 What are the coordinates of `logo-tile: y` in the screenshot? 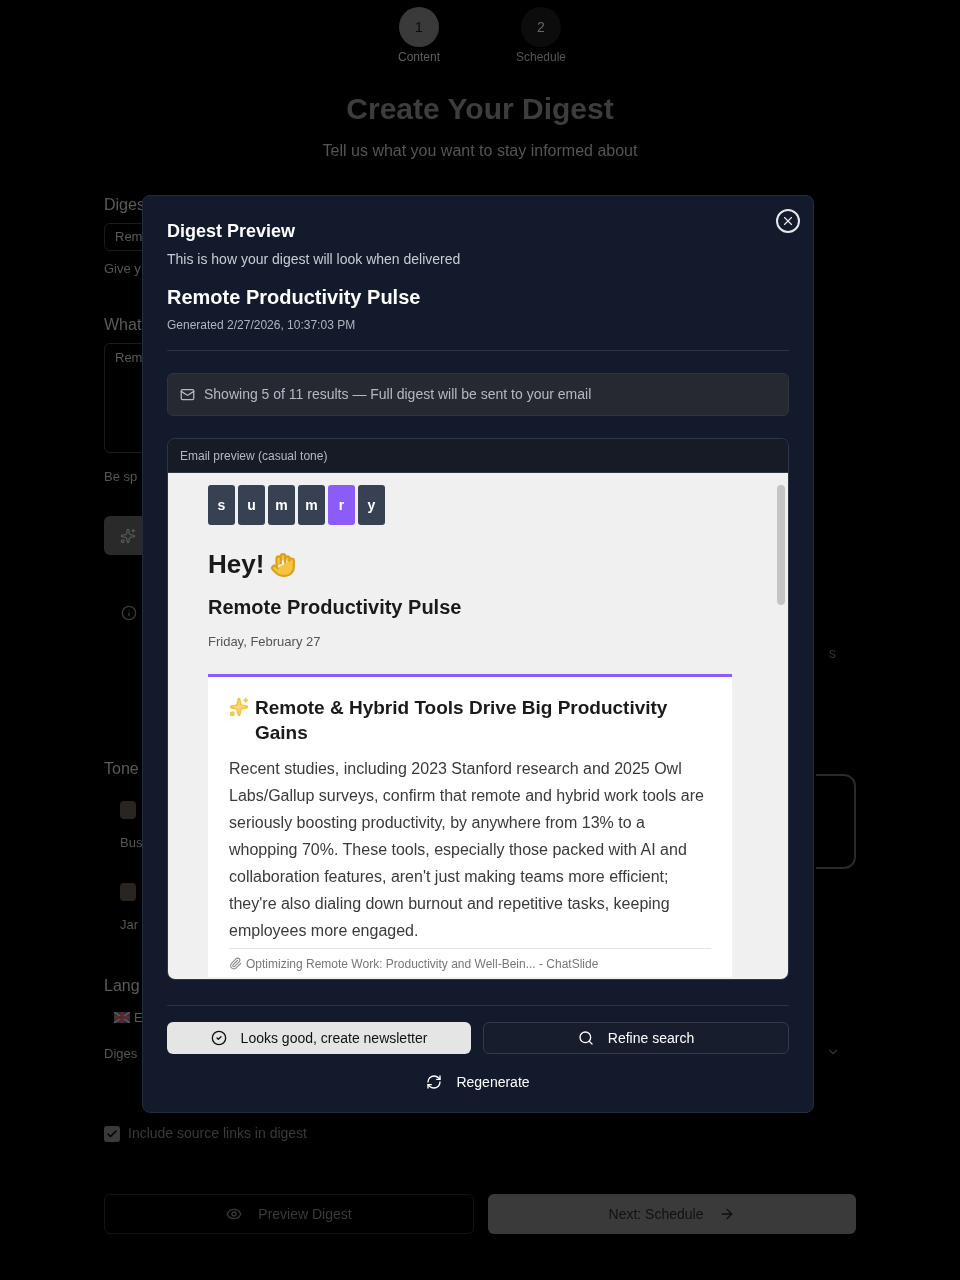 It's located at (371, 505).